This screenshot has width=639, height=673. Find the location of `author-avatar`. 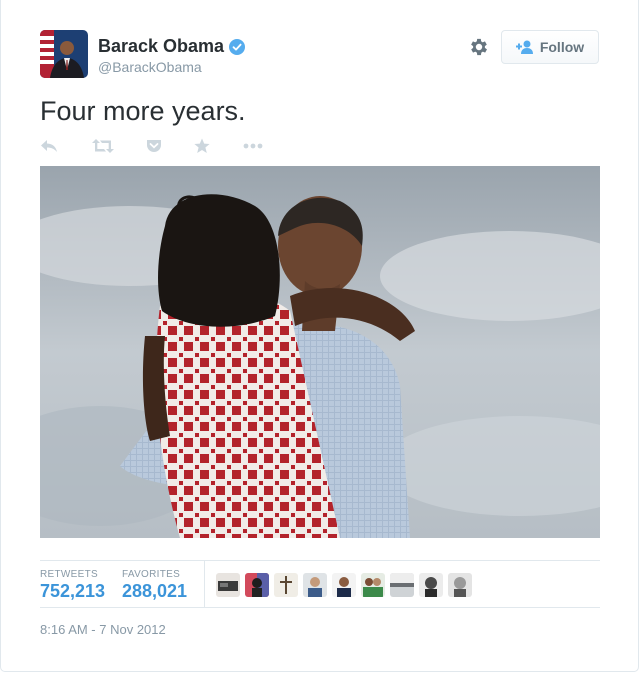

author-avatar is located at coordinates (64, 54).